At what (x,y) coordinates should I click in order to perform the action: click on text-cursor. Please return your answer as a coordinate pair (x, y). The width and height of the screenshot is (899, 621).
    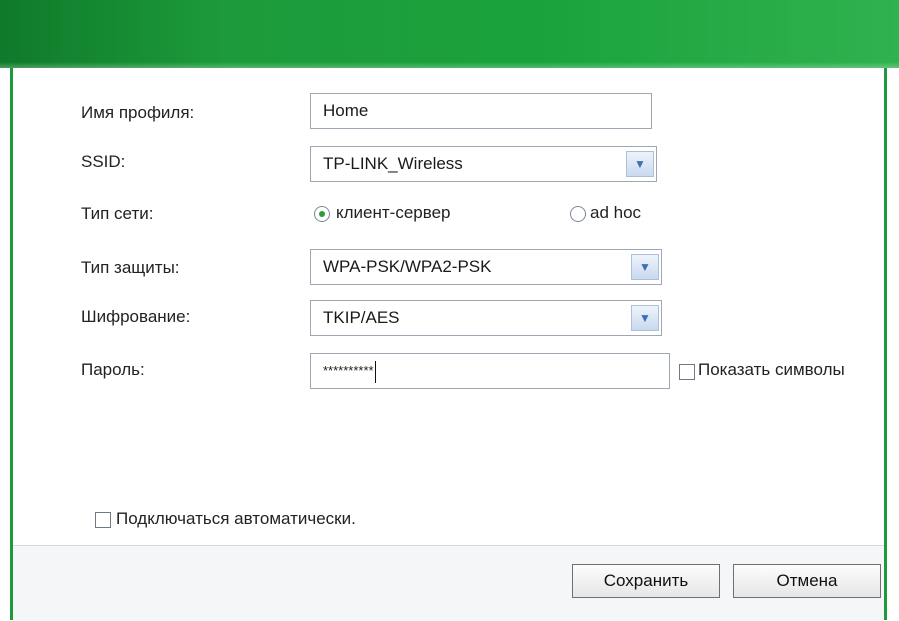
    Looking at the image, I should click on (375, 371).